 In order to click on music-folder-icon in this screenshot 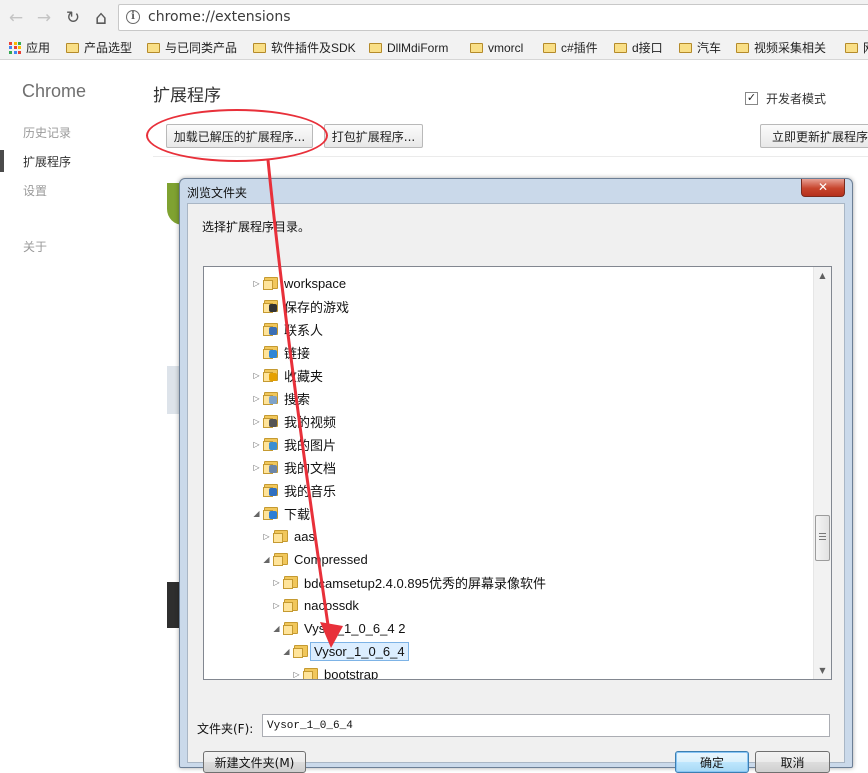, I will do `click(271, 490)`.